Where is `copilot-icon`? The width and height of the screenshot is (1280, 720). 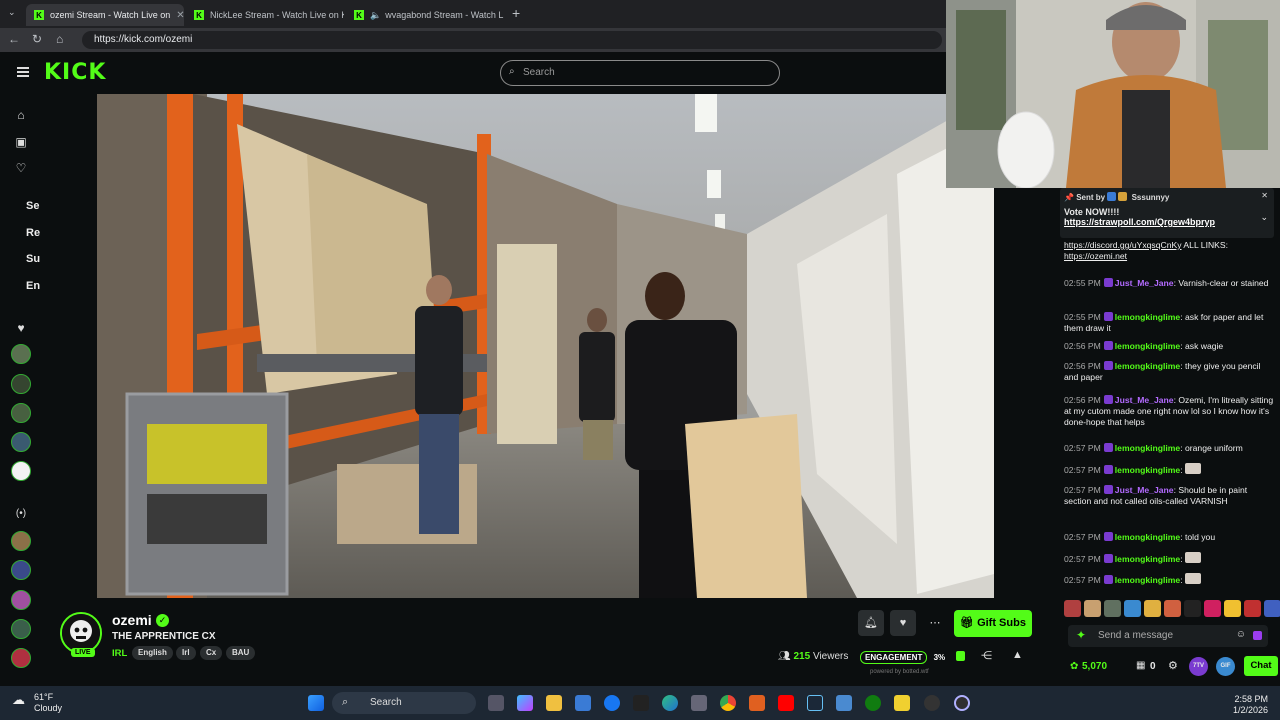 copilot-icon is located at coordinates (525, 703).